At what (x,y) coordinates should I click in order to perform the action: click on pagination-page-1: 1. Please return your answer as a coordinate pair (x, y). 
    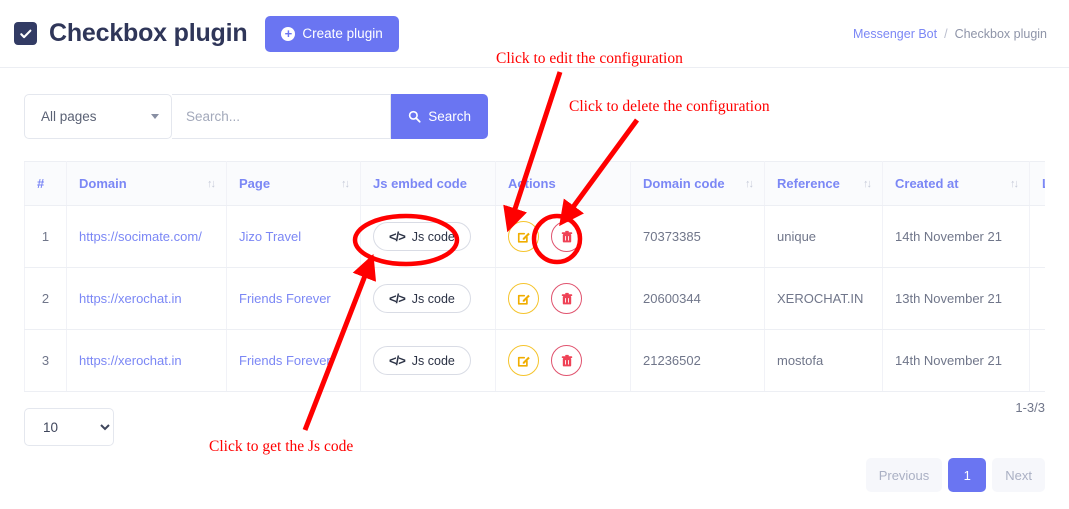
    Looking at the image, I should click on (967, 475).